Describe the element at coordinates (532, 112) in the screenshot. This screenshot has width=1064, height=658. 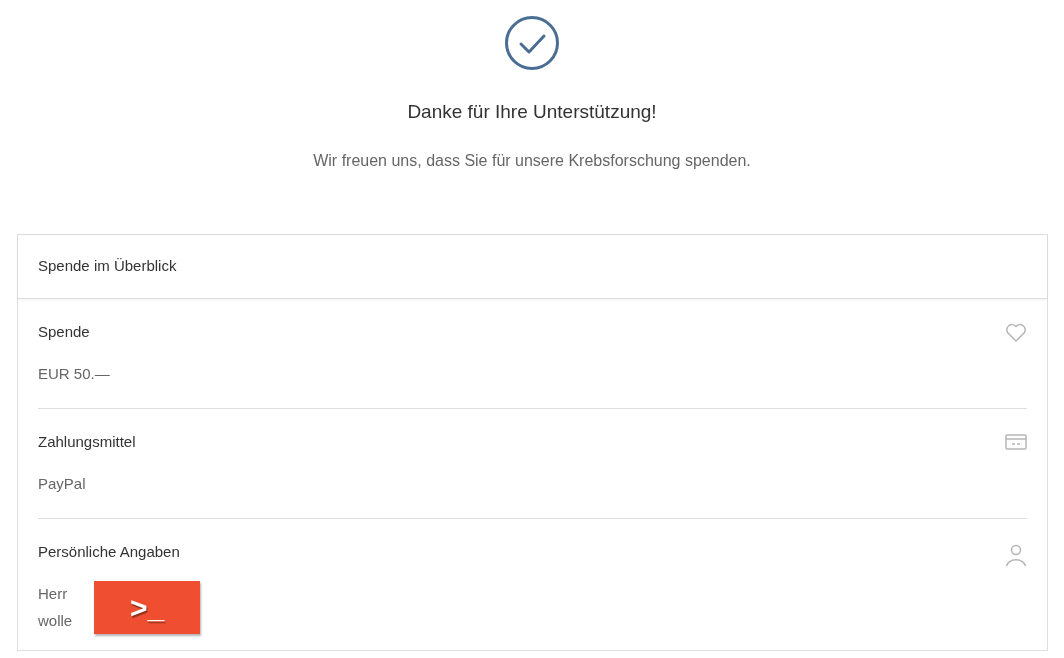
I see `confirmation-title: Danke für Ihre Unterstützung!` at that location.